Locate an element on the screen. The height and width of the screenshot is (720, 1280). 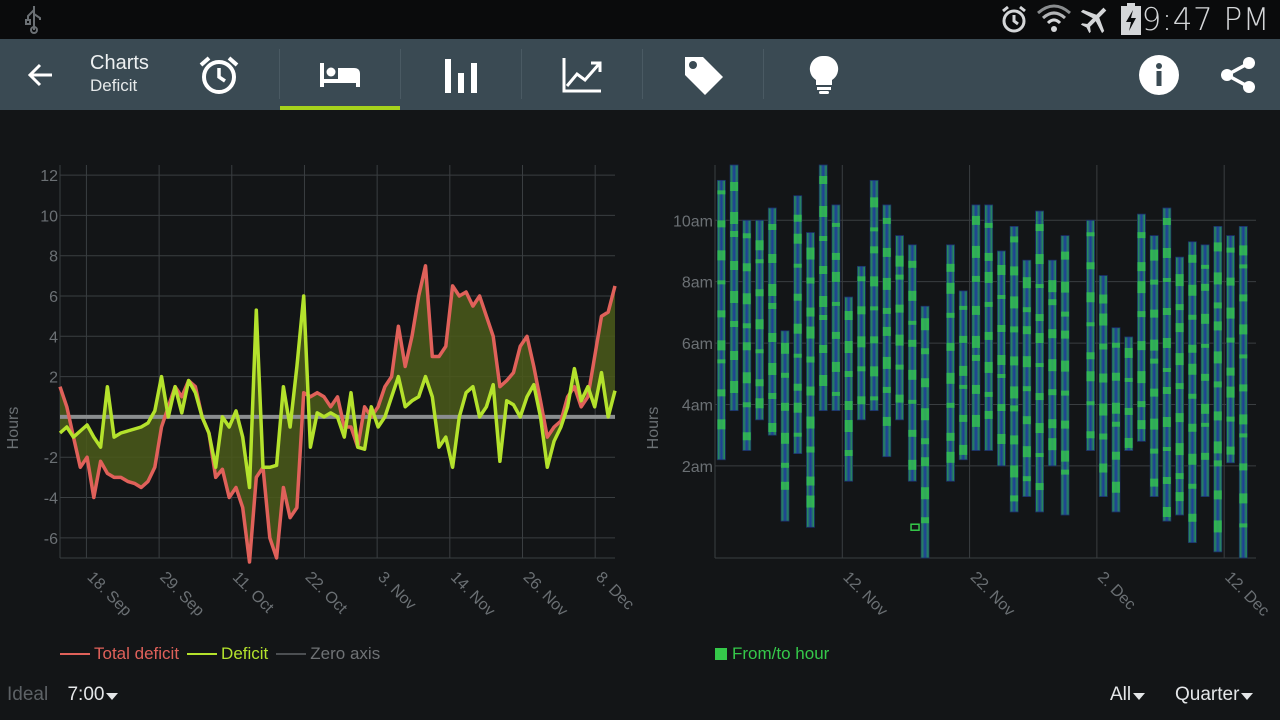
share-button is located at coordinates (1238, 75).